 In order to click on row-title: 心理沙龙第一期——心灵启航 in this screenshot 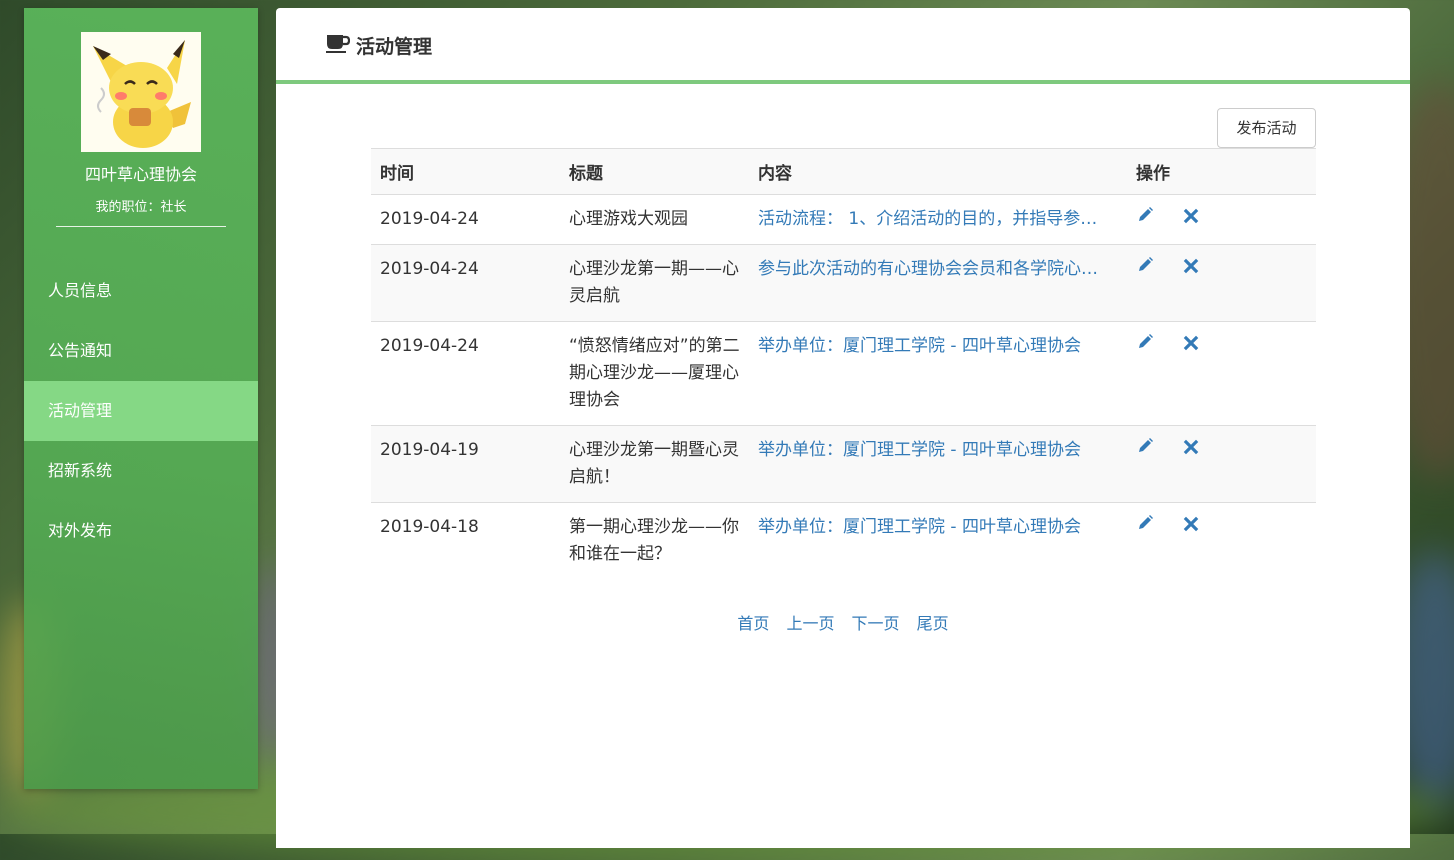, I will do `click(654, 283)`.